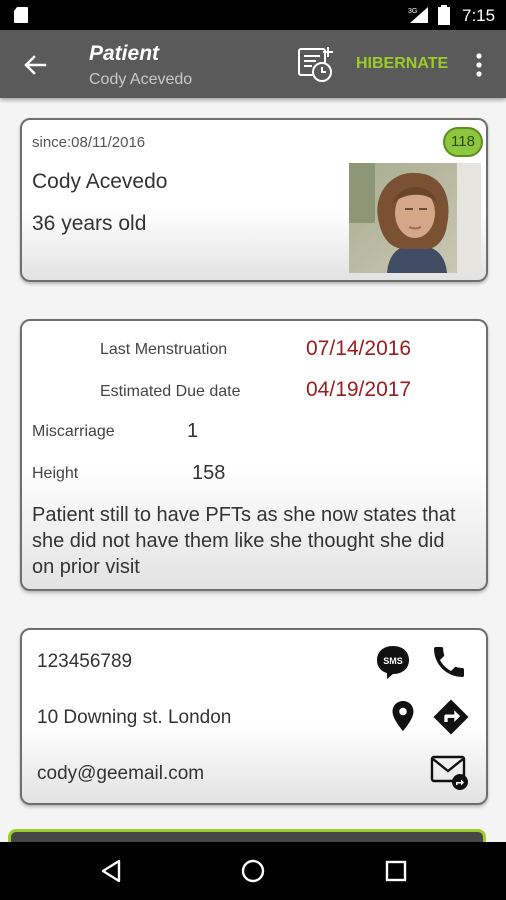  What do you see at coordinates (112, 871) in the screenshot?
I see `back-nav-icon` at bounding box center [112, 871].